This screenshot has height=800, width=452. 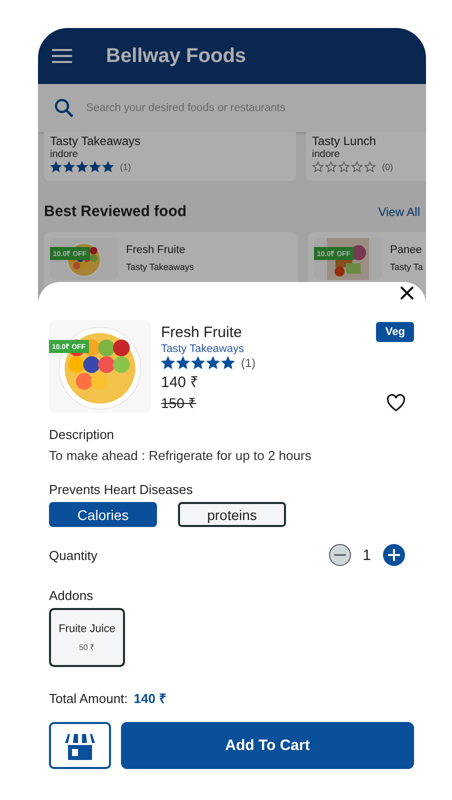 I want to click on restaurant-card: Tasty Takeaways indore (1), so click(x=170, y=156).